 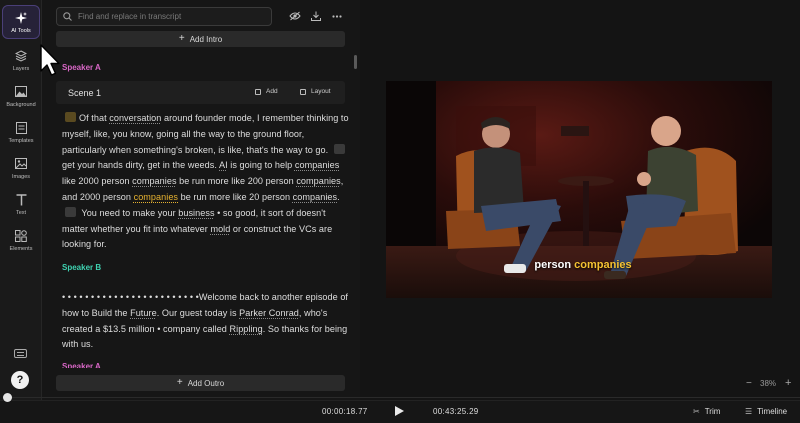 I want to click on sidebar-item-label: Text, so click(x=21, y=212).